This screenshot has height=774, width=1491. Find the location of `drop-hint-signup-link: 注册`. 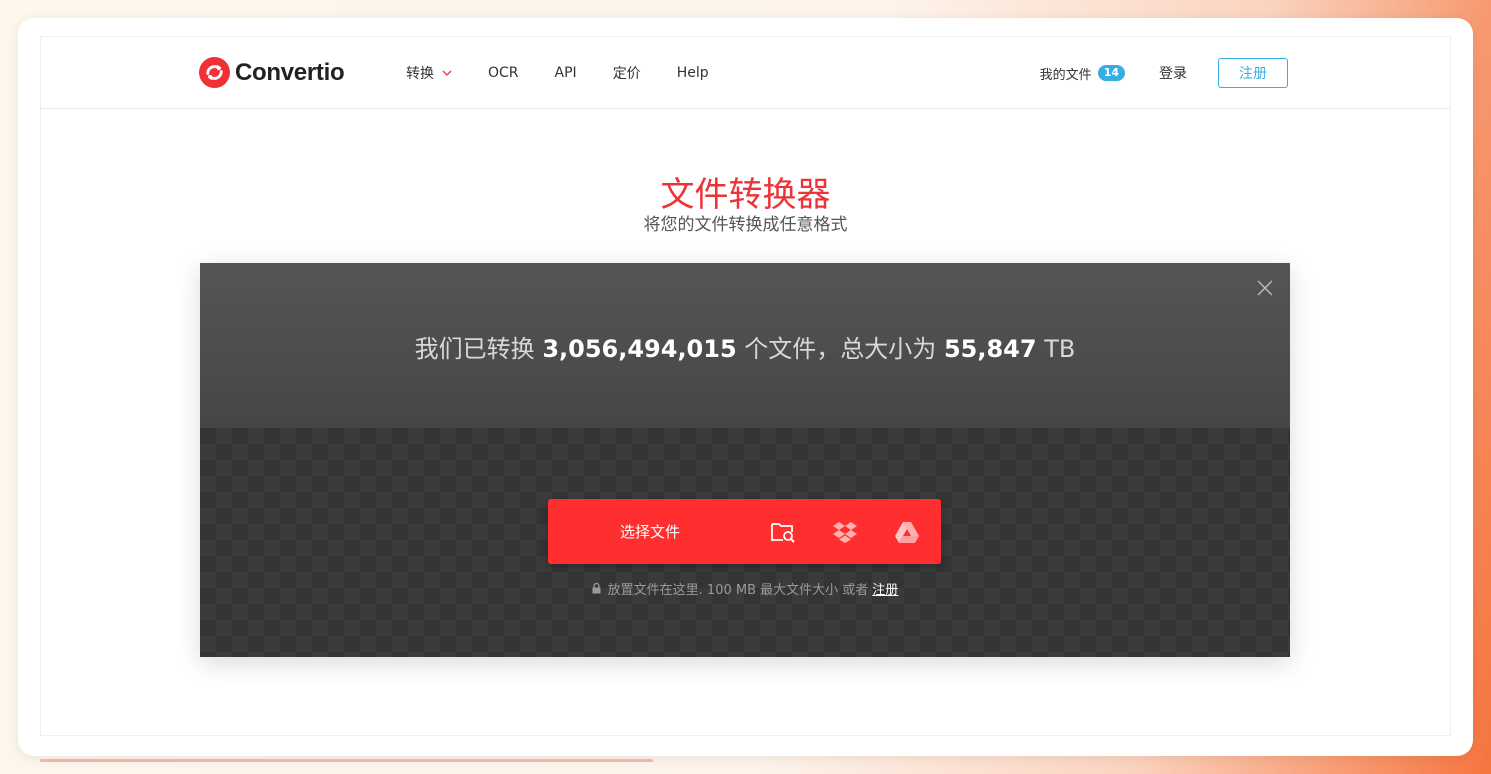

drop-hint-signup-link: 注册 is located at coordinates (885, 588).